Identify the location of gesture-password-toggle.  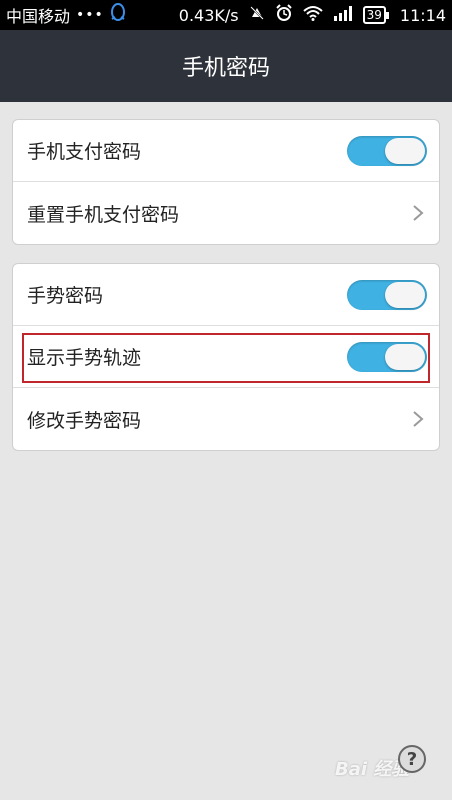
(387, 294).